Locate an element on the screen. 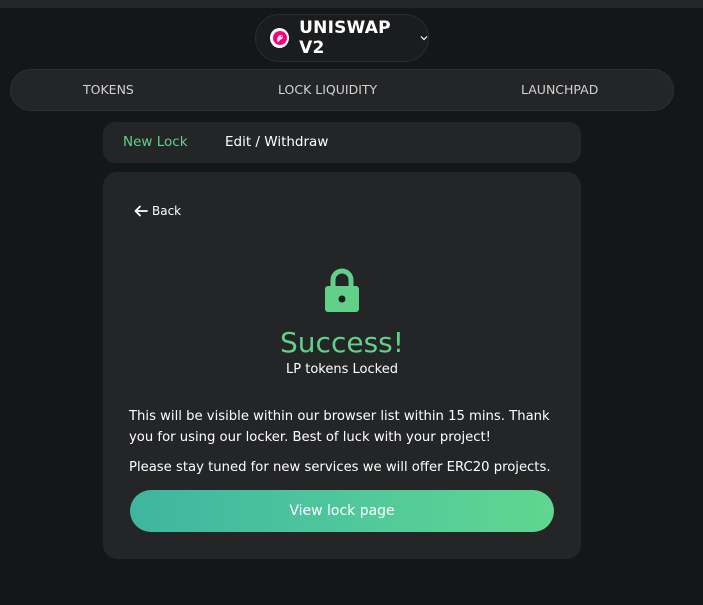 The height and width of the screenshot is (605, 703). network-name: UNISWAP V2 is located at coordinates (345, 38).